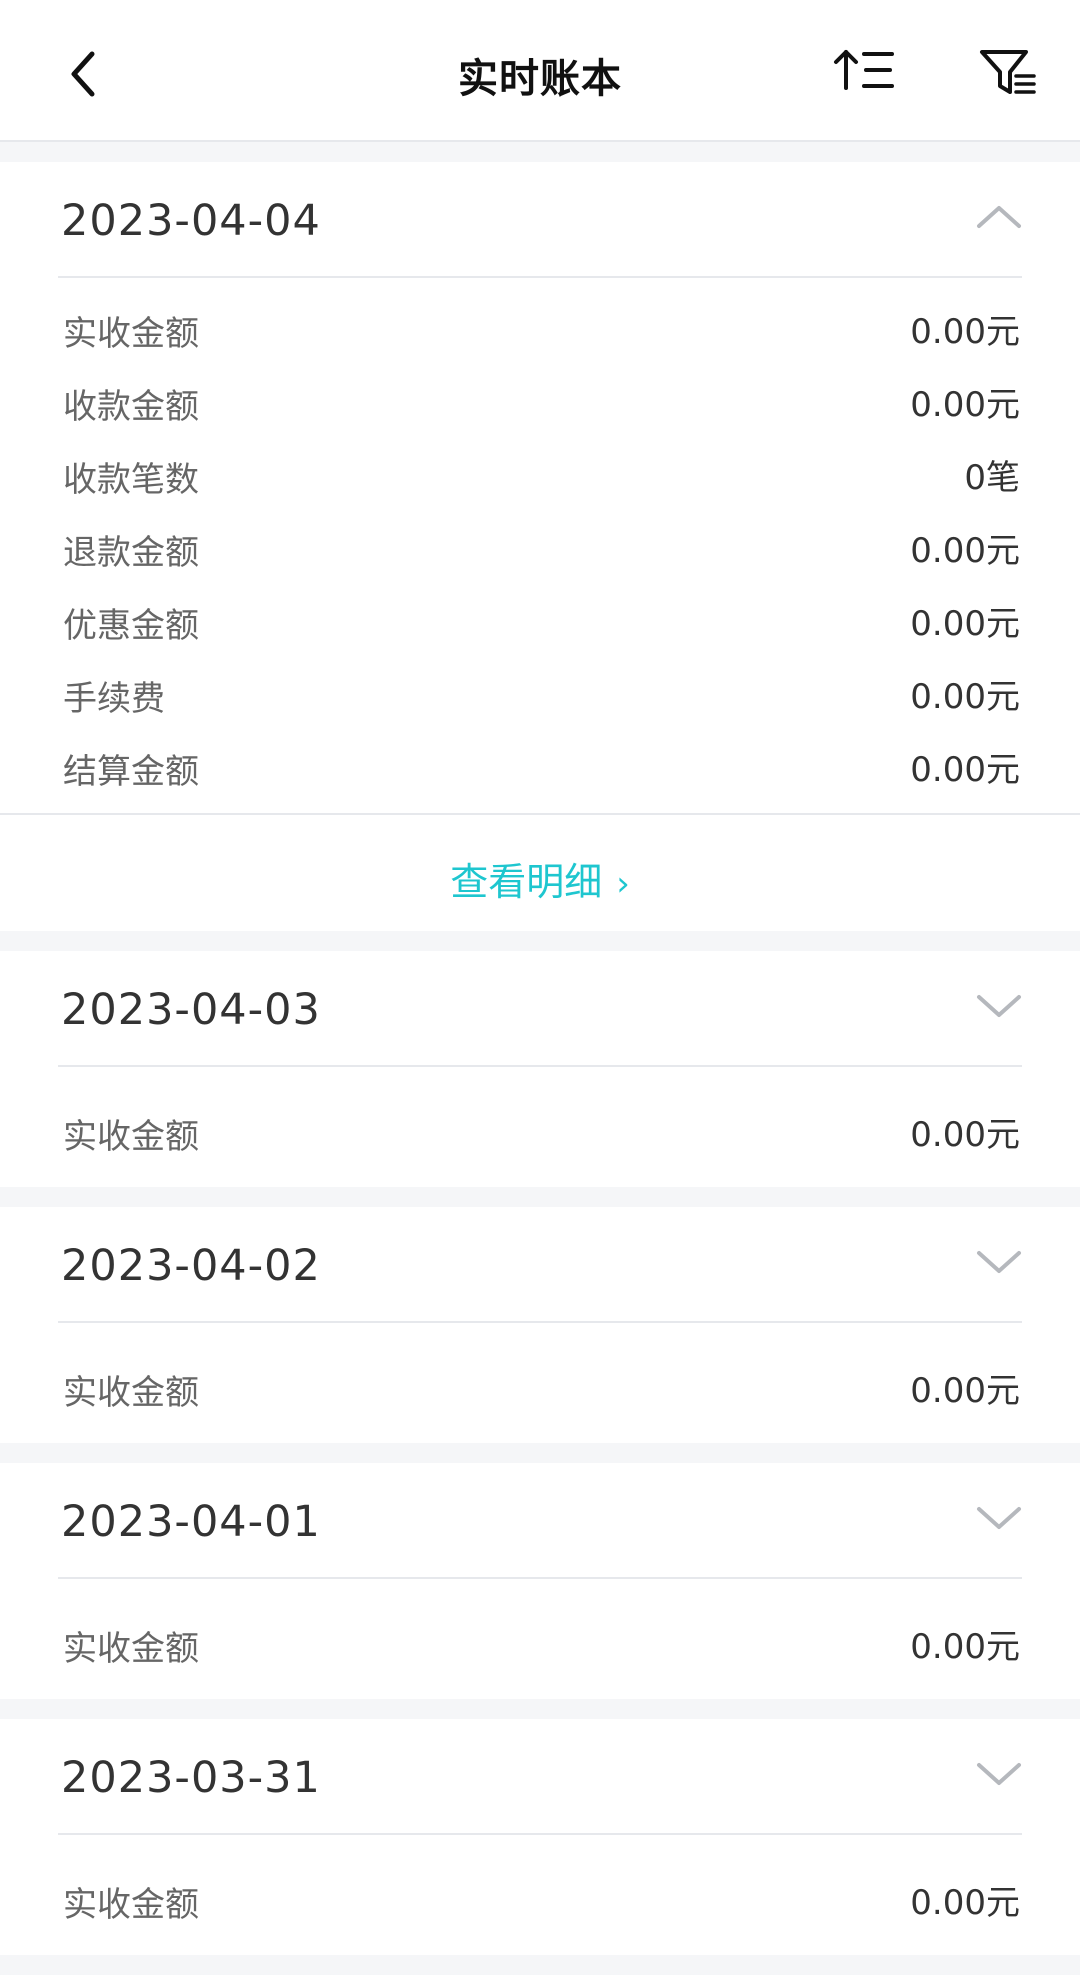  I want to click on day-date: 2023-04-04, so click(191, 221).